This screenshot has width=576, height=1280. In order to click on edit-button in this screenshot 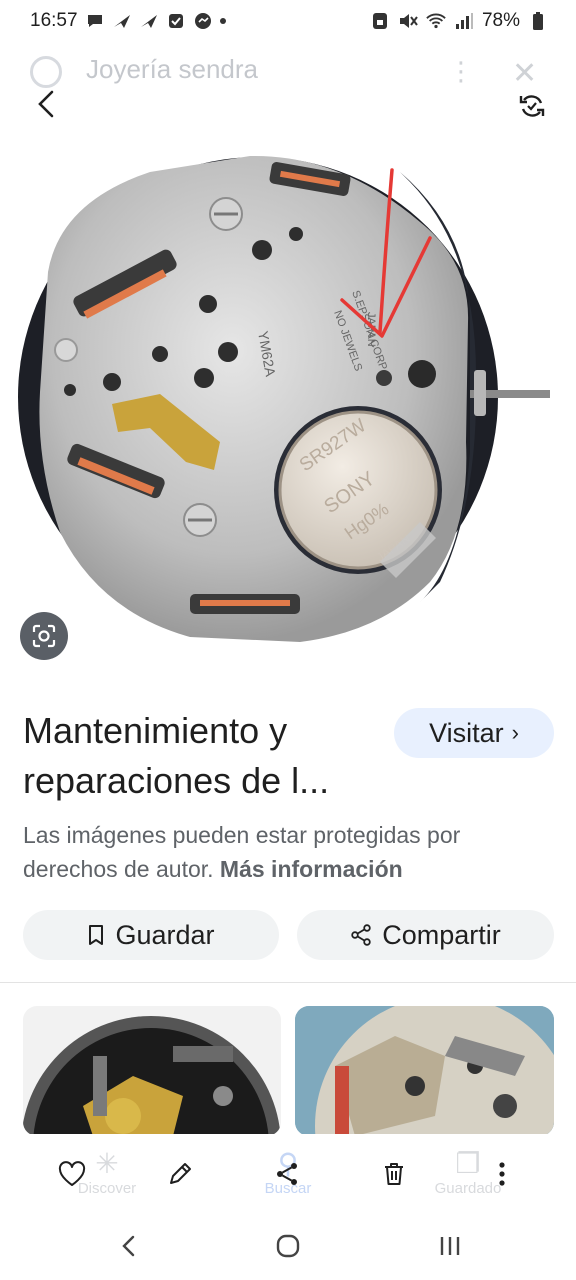, I will do `click(180, 1174)`.